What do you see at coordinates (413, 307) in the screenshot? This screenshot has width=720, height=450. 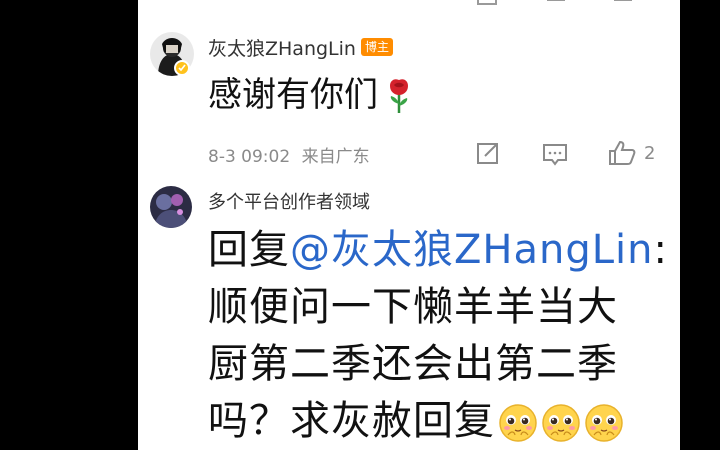 I see `reply-line-2: 顺便问一下懒羊羊当大` at bounding box center [413, 307].